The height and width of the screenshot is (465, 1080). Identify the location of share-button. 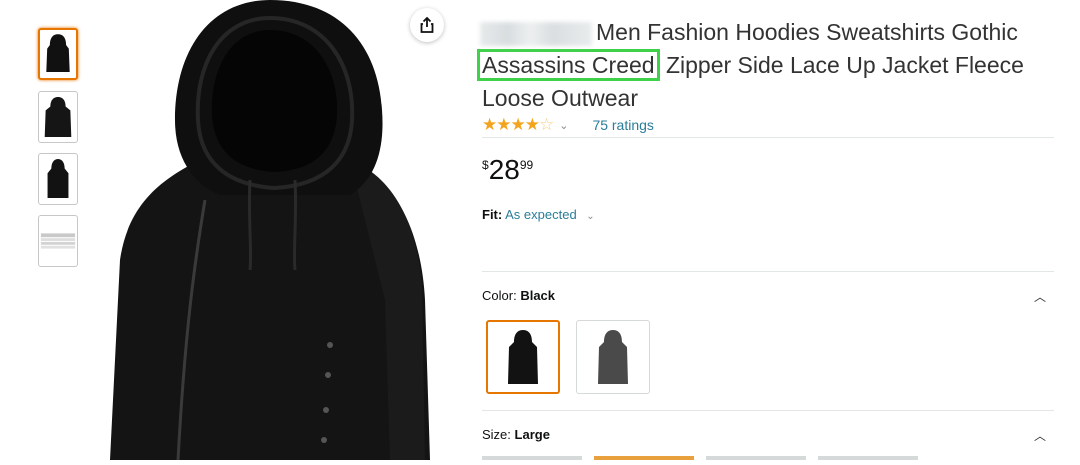
(427, 25).